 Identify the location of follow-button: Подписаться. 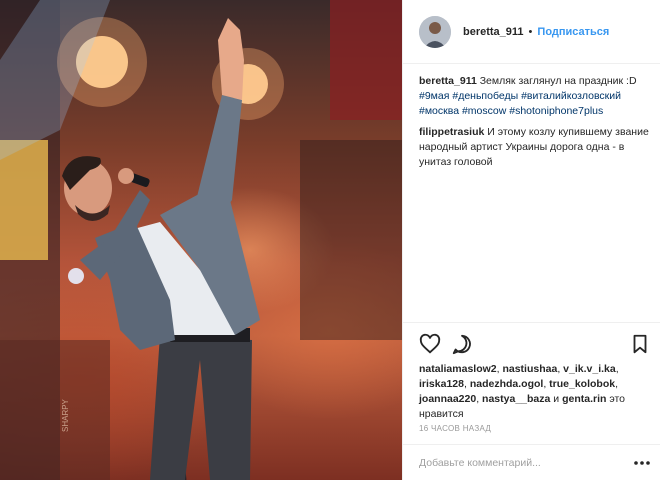
(573, 32).